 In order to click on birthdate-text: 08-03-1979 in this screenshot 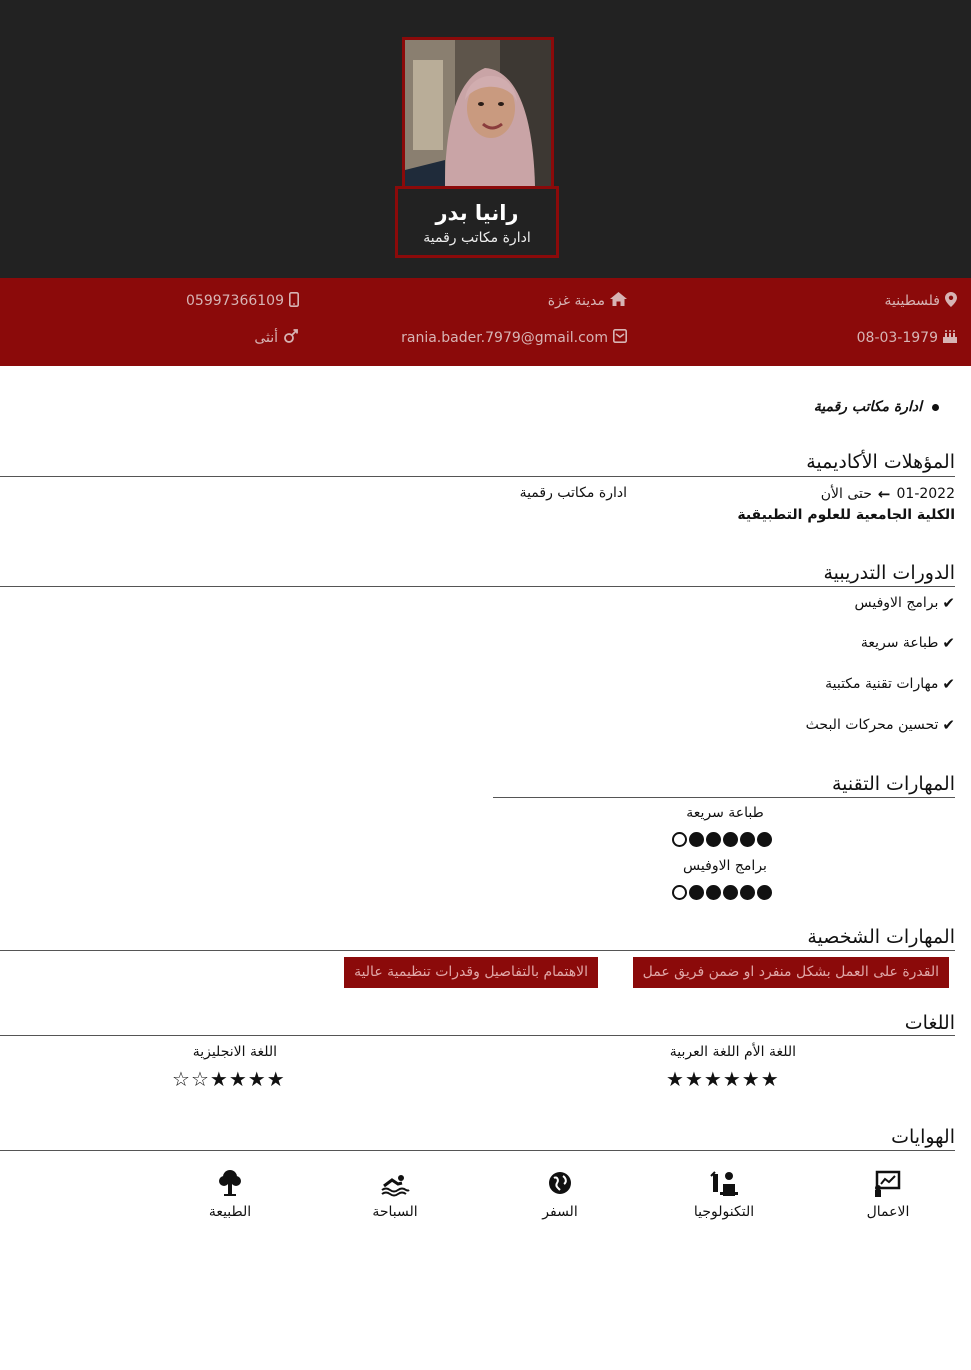, I will do `click(897, 337)`.